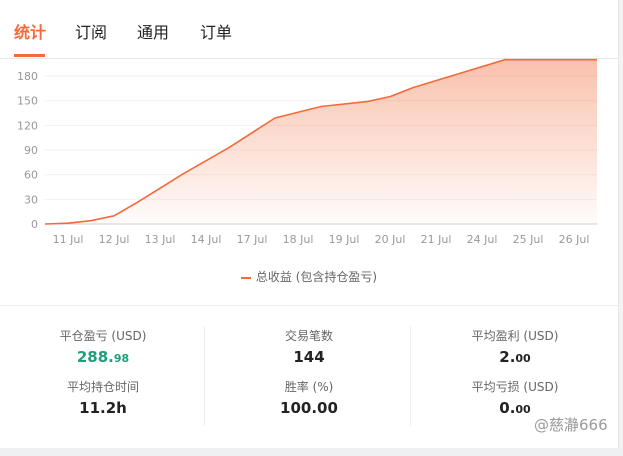 This screenshot has width=623, height=456. I want to click on stat-close-pnl: 平仓盈亏 (USD) 288.98, so click(103, 349).